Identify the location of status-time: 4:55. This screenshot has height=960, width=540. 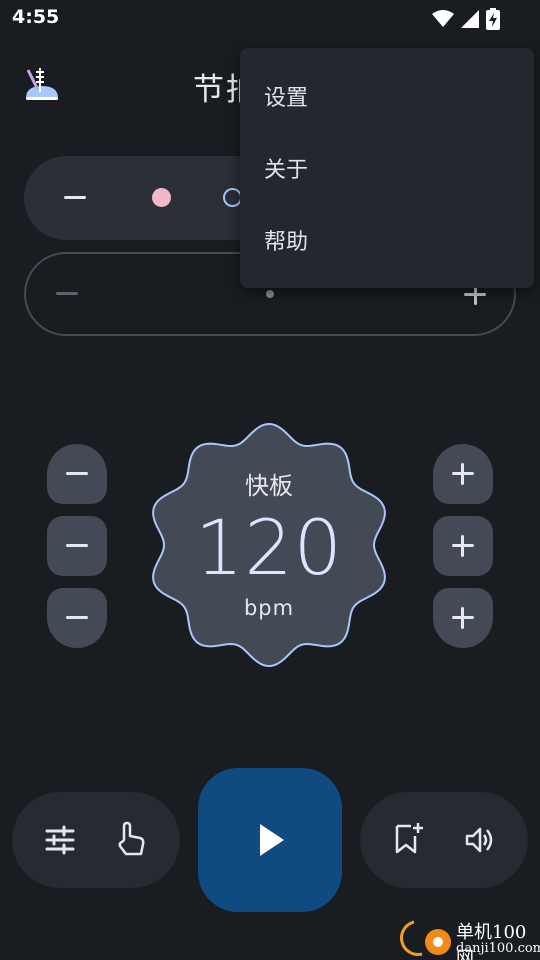
(36, 17).